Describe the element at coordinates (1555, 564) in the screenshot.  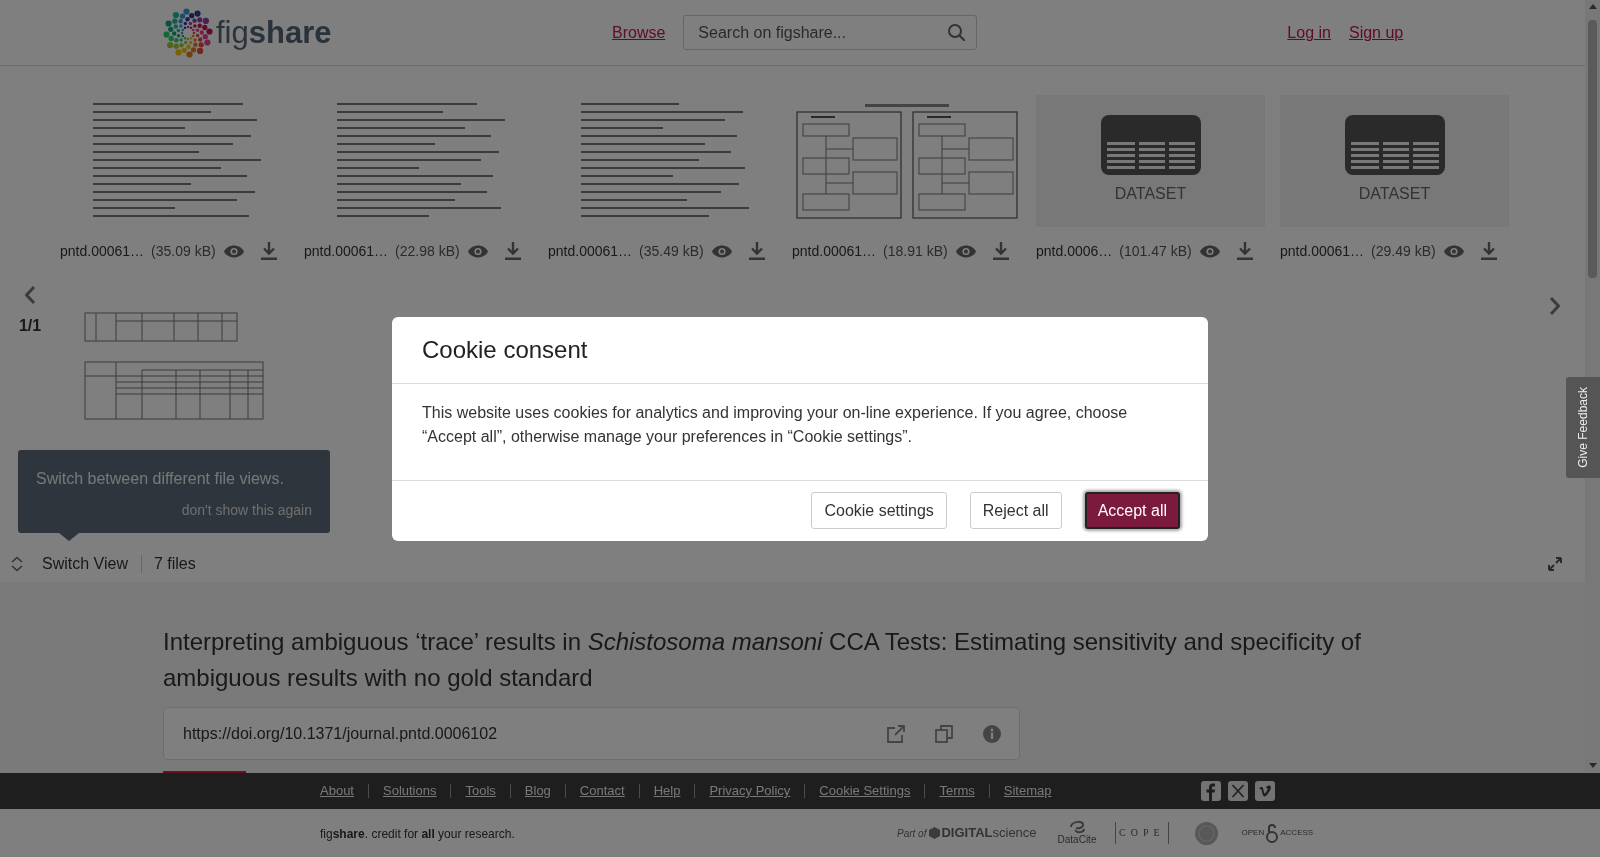
I see `expand-icon` at that location.